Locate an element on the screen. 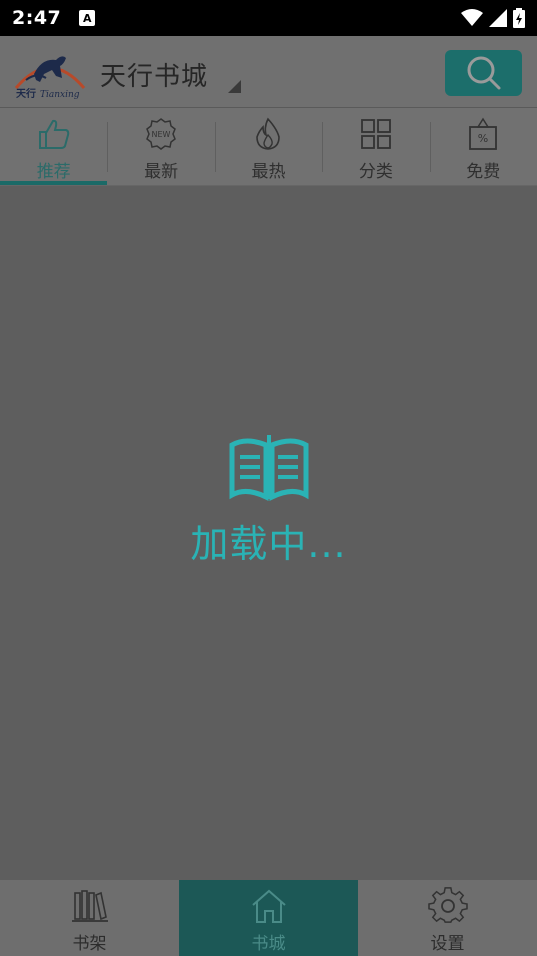 This screenshot has height=956, width=537. nav-bookshelf: 书架 is located at coordinates (89, 918).